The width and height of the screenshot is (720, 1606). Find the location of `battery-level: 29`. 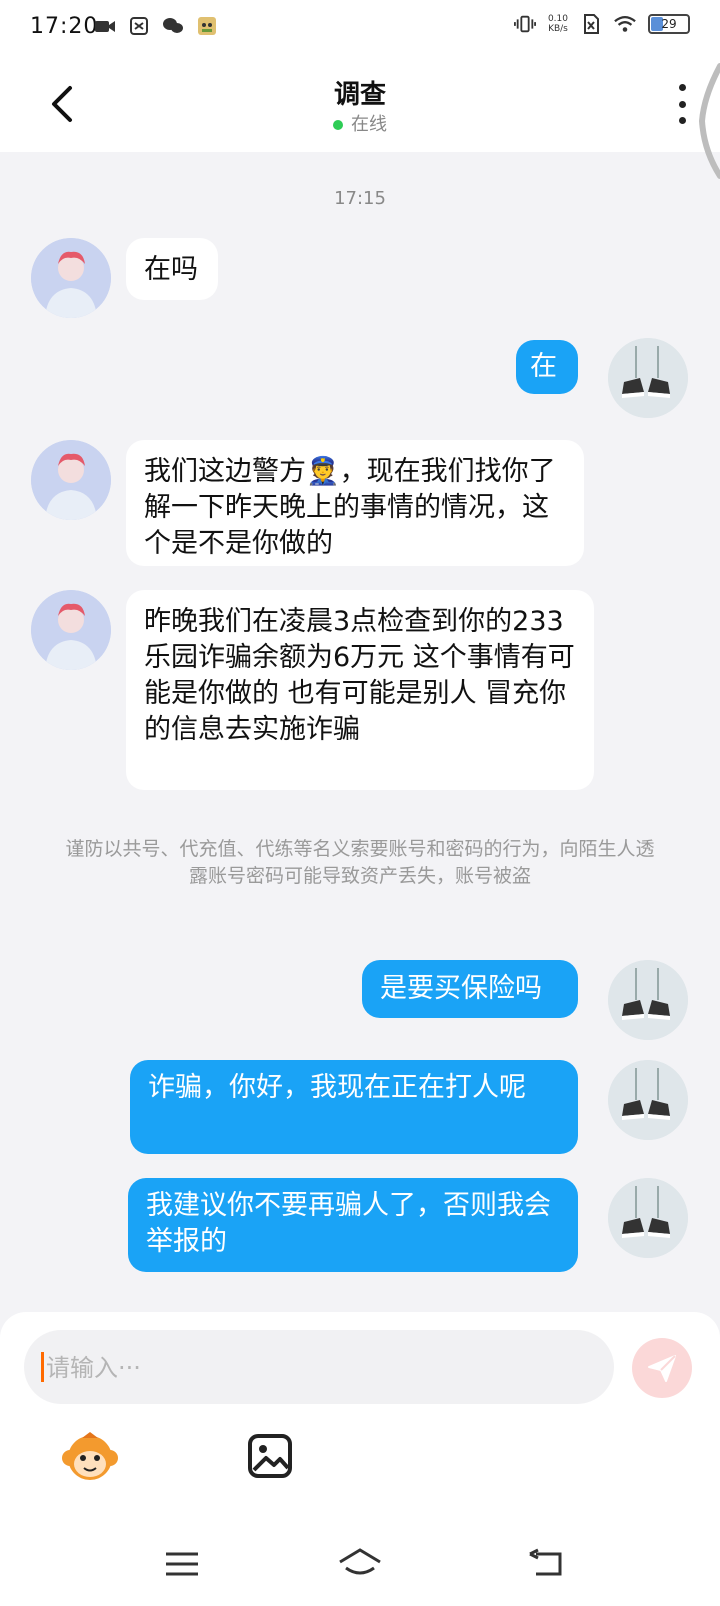

battery-level: 29 is located at coordinates (669, 24).